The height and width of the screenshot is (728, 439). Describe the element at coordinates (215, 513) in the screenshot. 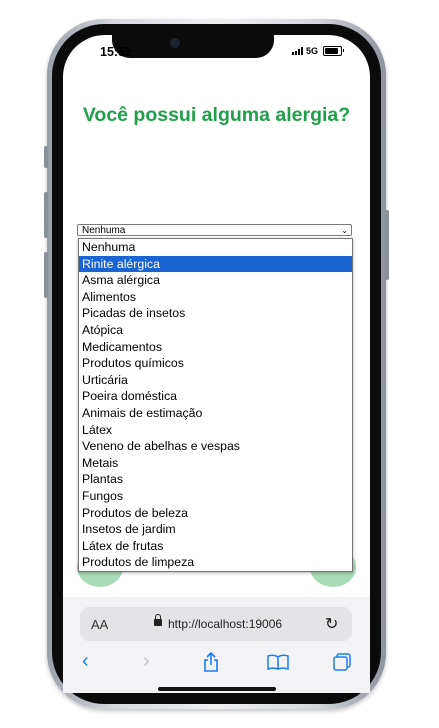

I see `dropdown-option: Produtos de beleza` at that location.